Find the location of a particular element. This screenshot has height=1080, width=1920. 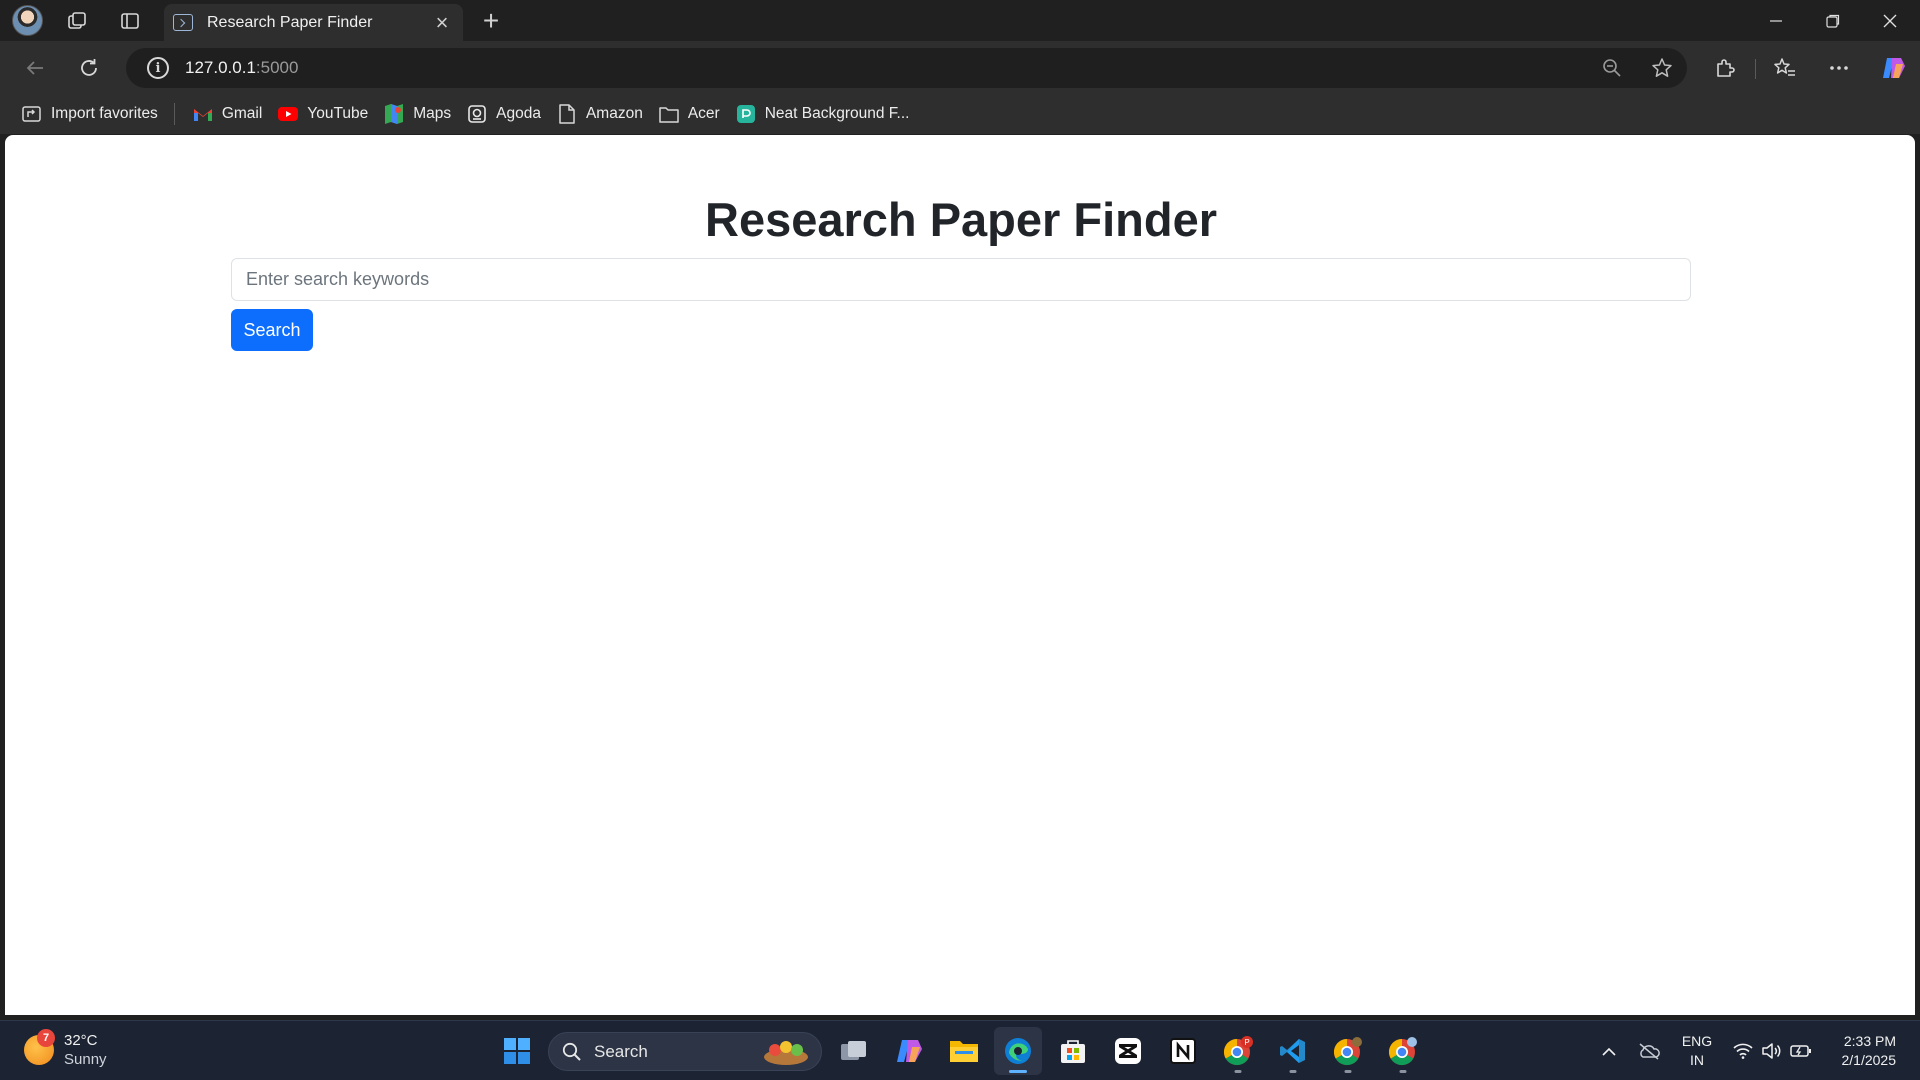

address-bar: i 127.0.0.1:5000 is located at coordinates (906, 68).